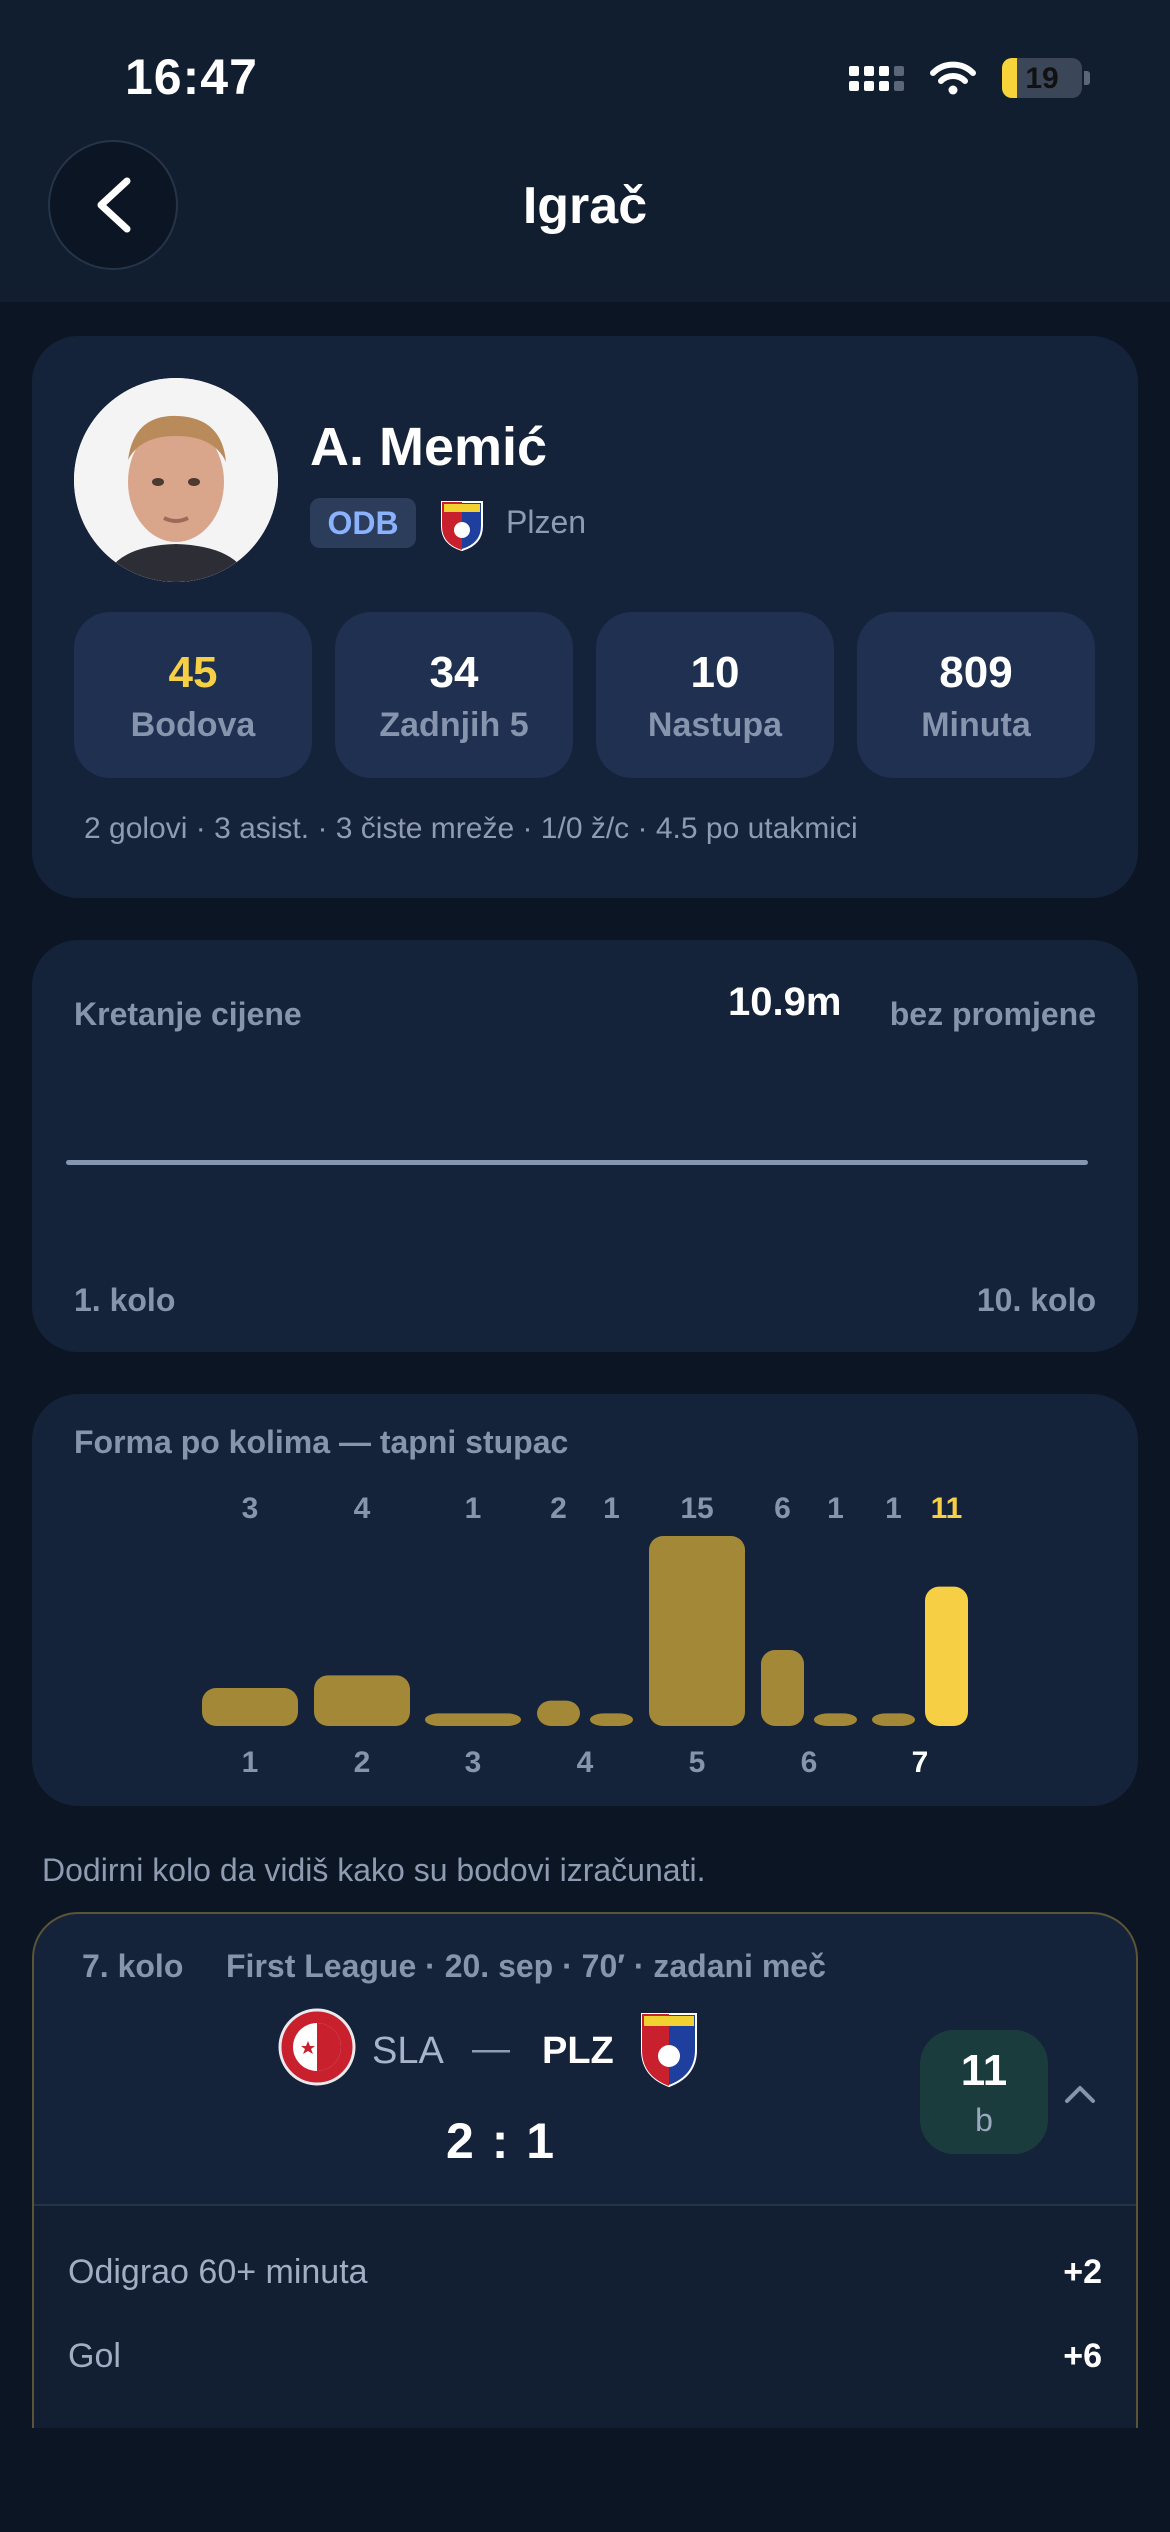 The width and height of the screenshot is (1170, 2532). What do you see at coordinates (992, 1014) in the screenshot?
I see `price-change: bez promjene` at bounding box center [992, 1014].